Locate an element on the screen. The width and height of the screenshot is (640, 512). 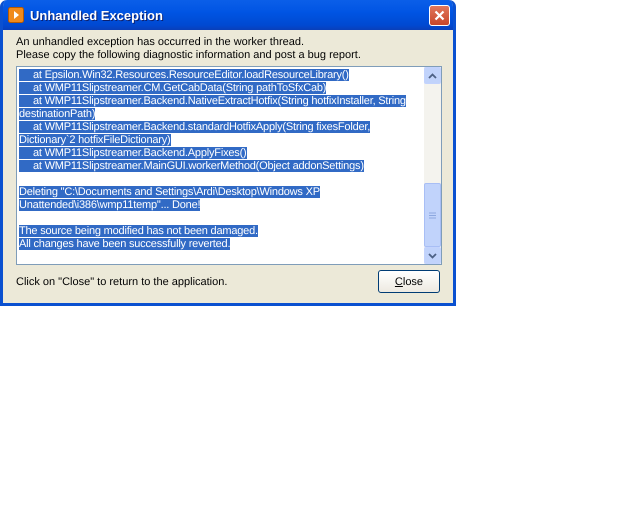
scroll-up-icon is located at coordinates (432, 75).